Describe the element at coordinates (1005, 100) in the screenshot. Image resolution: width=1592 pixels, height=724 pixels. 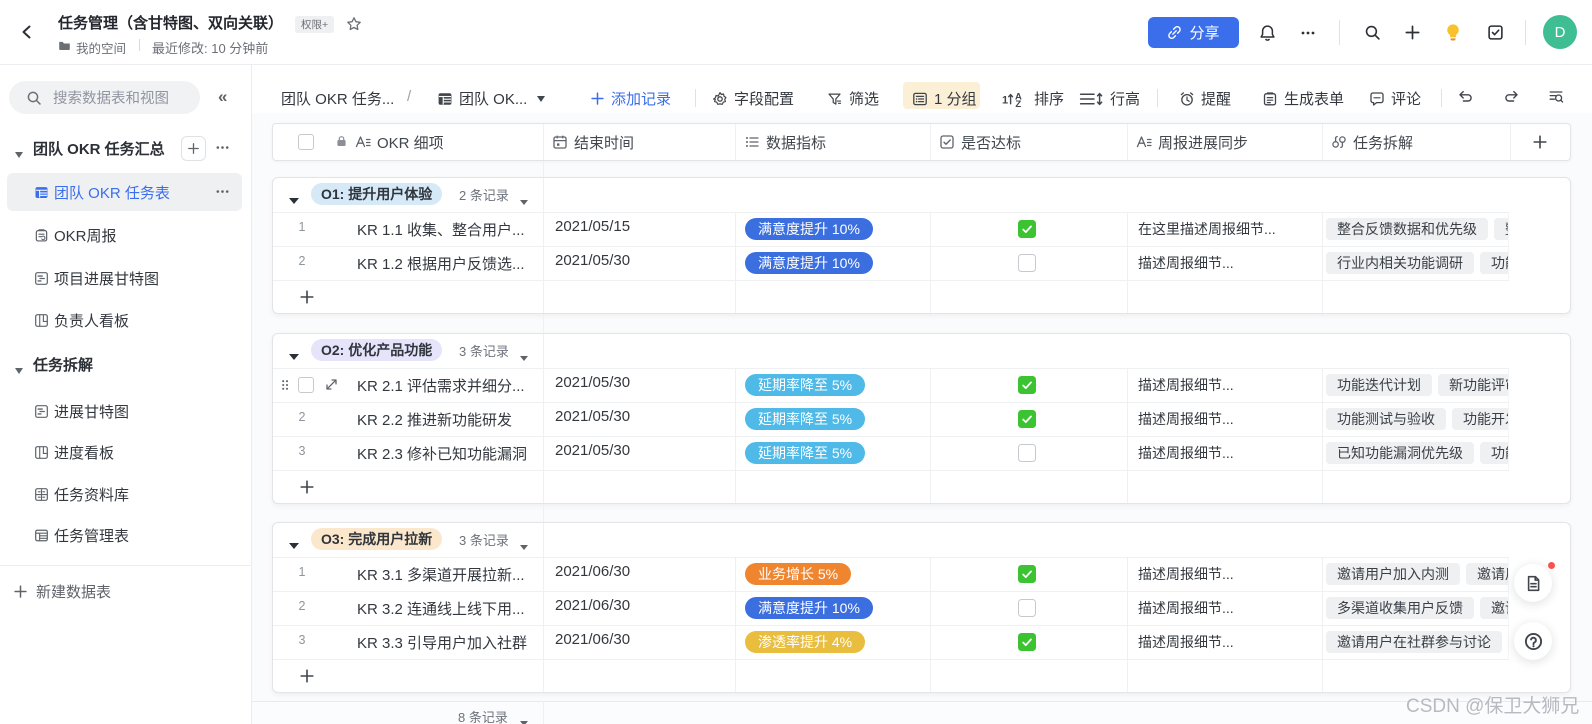
I see `svg-text: 1` at that location.